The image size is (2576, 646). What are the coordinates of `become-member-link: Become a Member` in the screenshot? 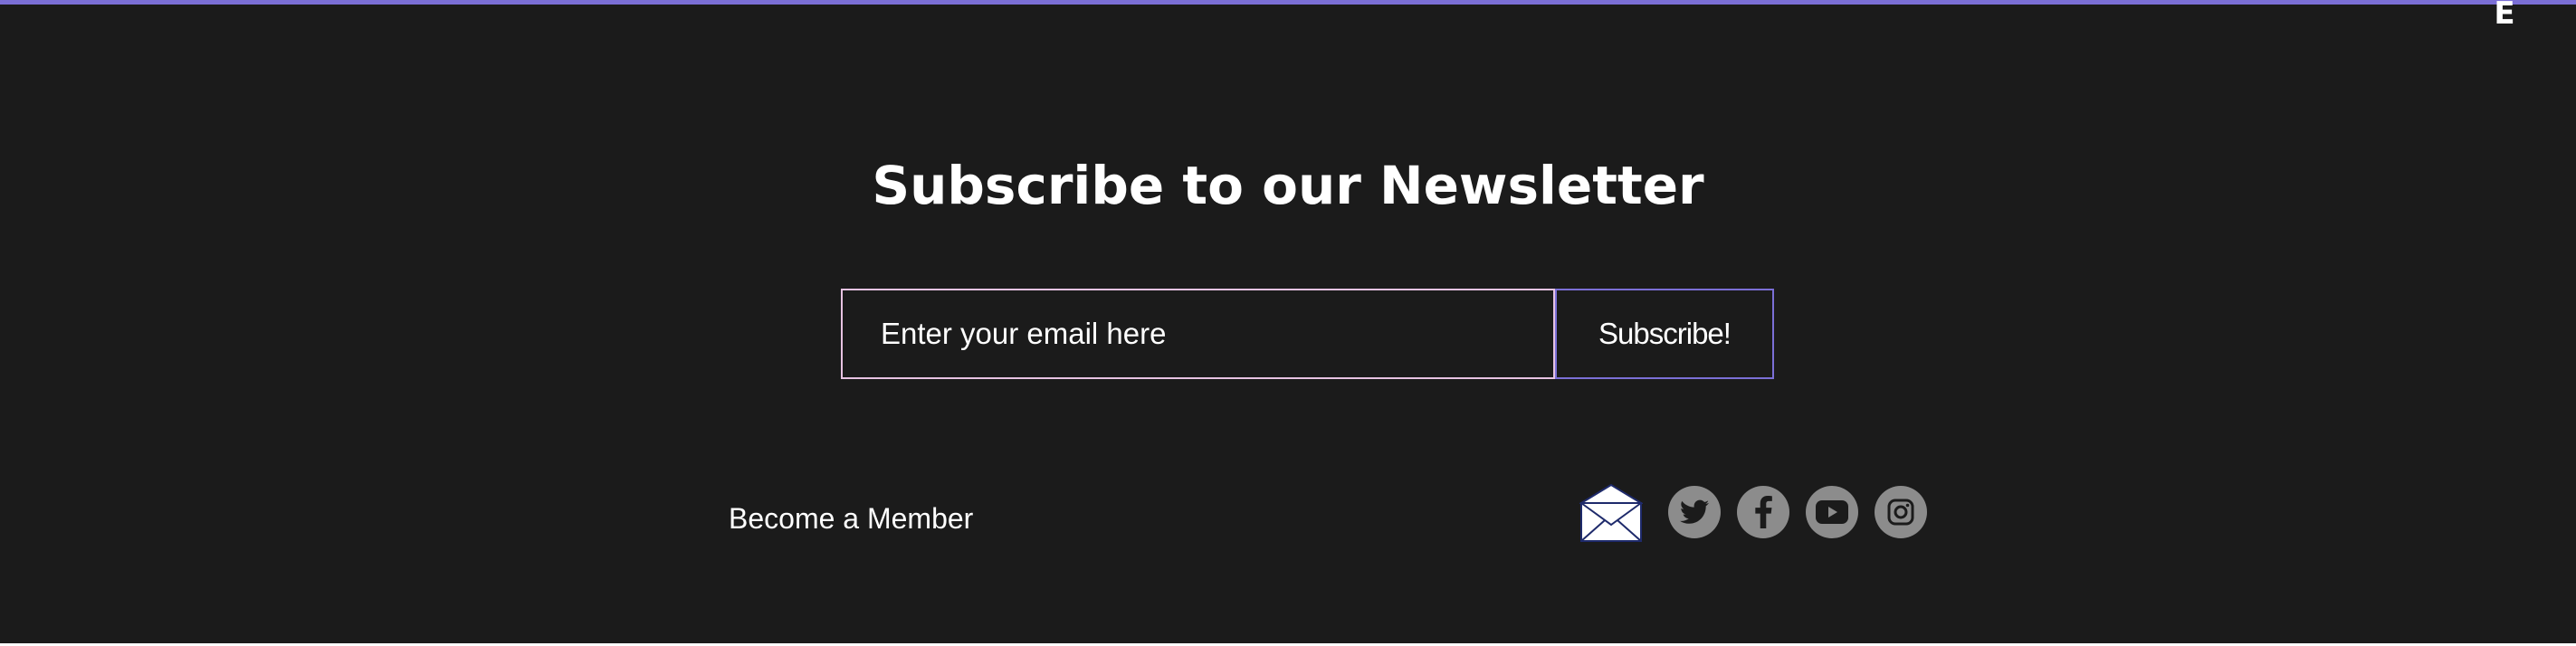 It's located at (851, 518).